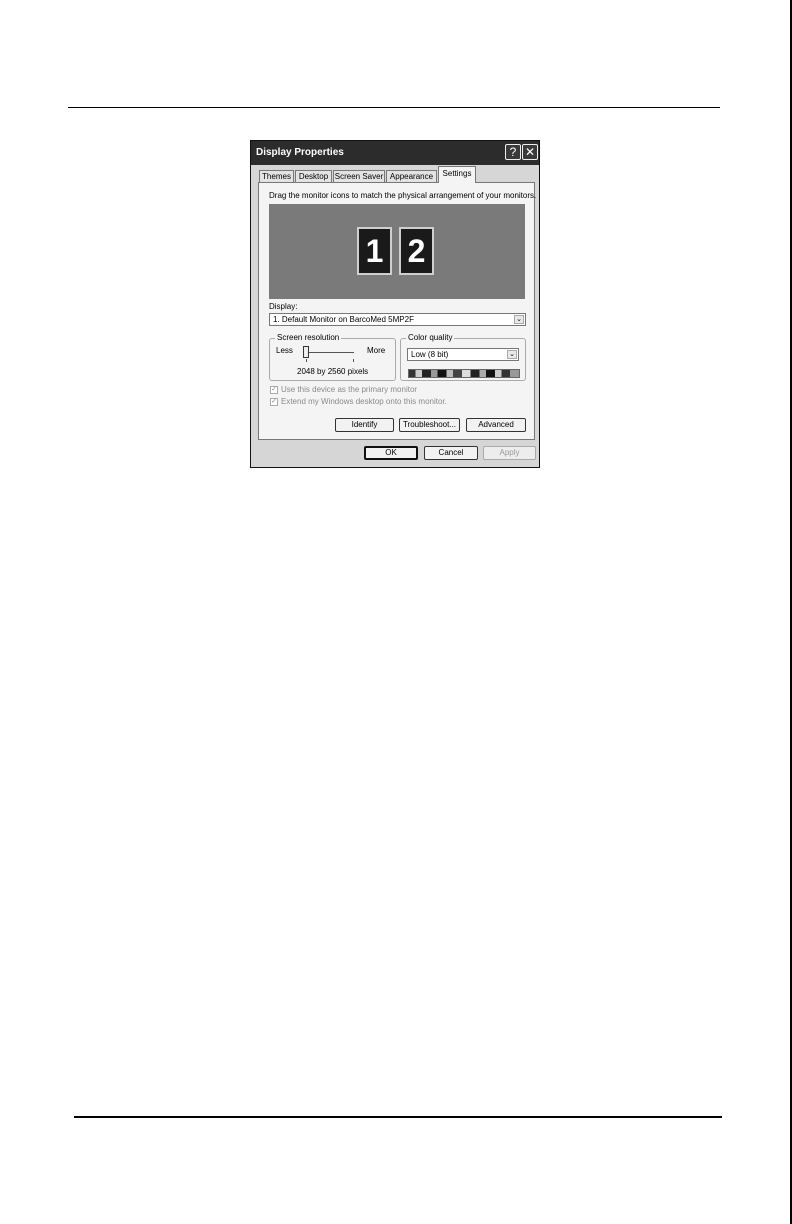 The height and width of the screenshot is (1224, 792). Describe the element at coordinates (457, 174) in the screenshot. I see `tab-settings: Settings` at that location.